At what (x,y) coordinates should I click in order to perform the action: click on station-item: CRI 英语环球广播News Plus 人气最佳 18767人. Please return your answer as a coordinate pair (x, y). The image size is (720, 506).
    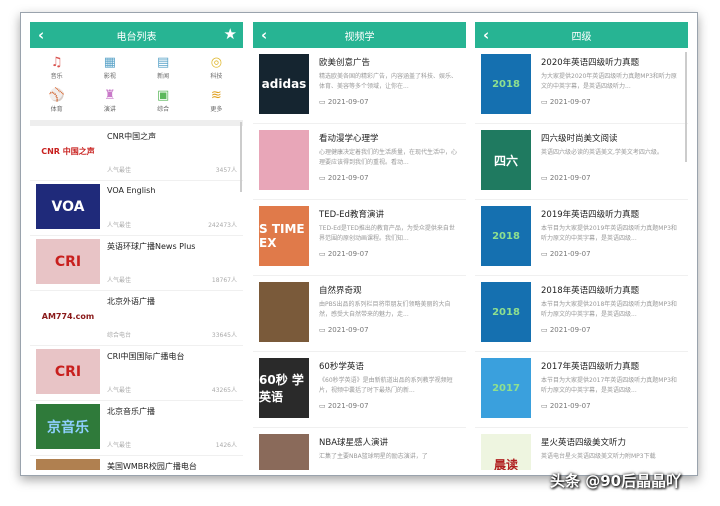
    Looking at the image, I should click on (136, 263).